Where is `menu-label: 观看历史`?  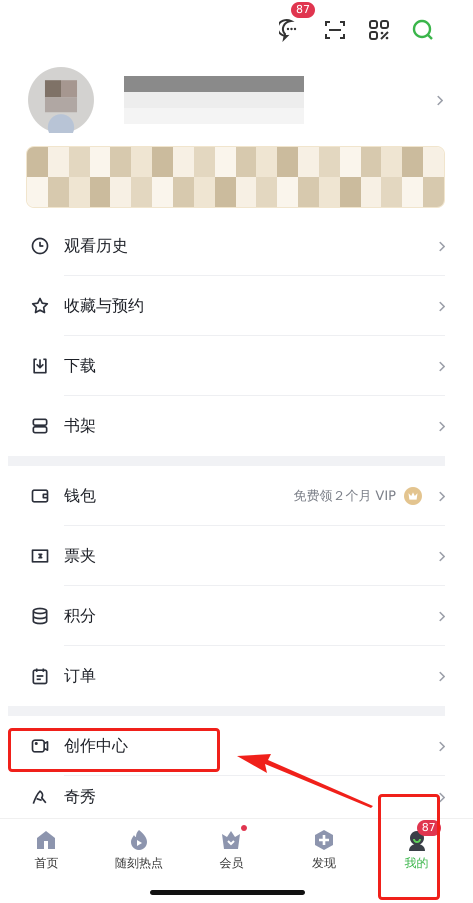
menu-label: 观看历史 is located at coordinates (96, 246).